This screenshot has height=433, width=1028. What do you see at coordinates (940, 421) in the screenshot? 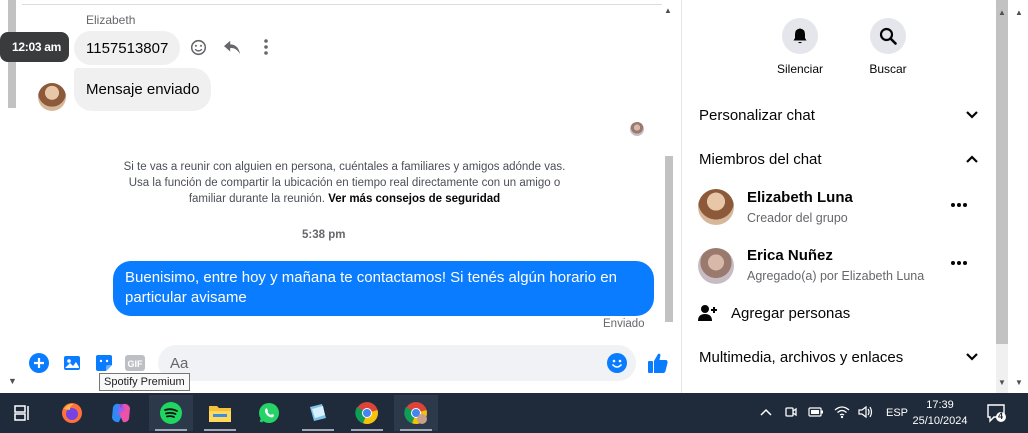
I see `clock-date: 25/10/2024` at bounding box center [940, 421].